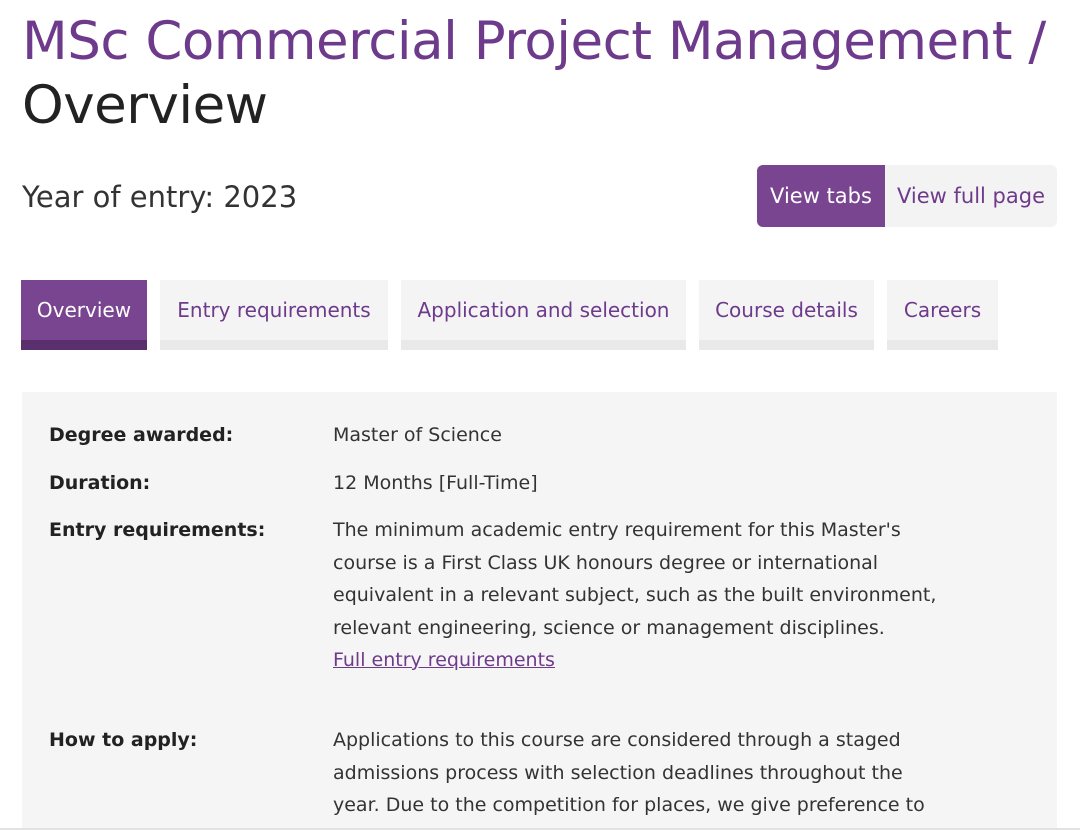  Describe the element at coordinates (435, 483) in the screenshot. I see `duration-value: 12 Months [Full-Time]` at that location.